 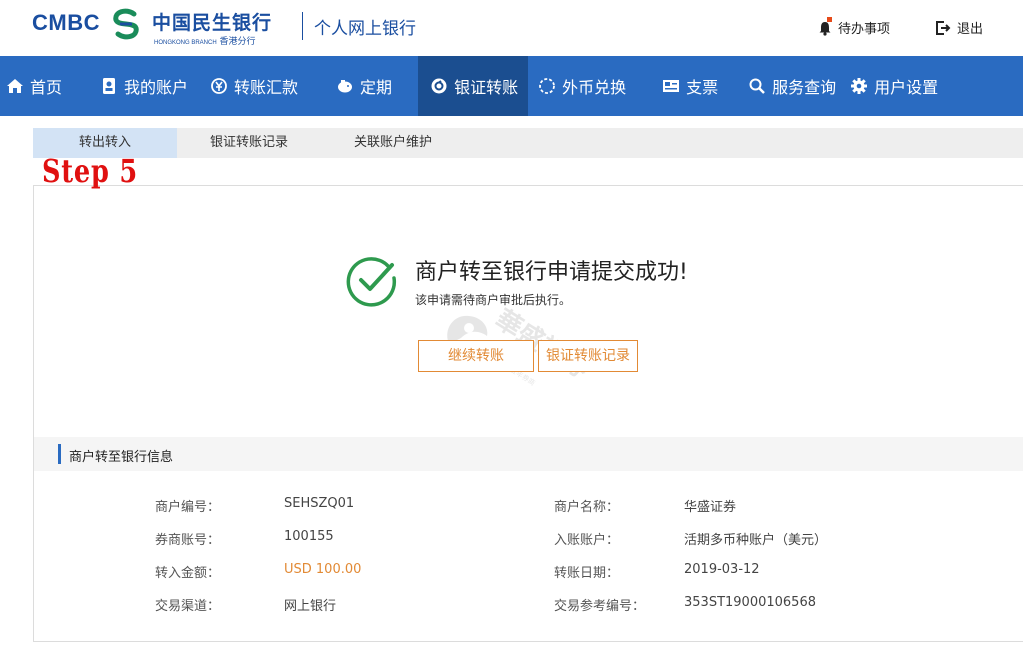 I want to click on logout-icon, so click(x=943, y=27).